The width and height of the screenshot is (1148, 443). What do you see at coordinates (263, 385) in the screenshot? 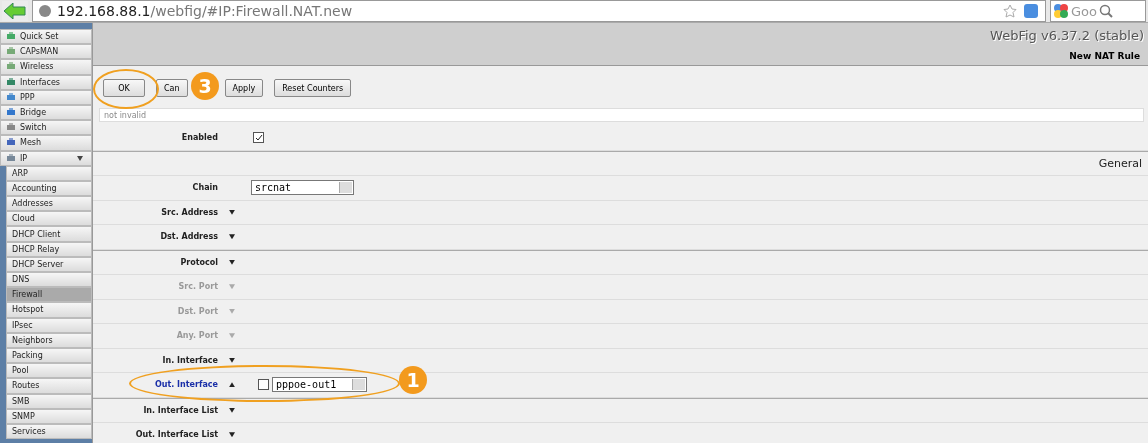
I see `negate-checkbox` at bounding box center [263, 385].